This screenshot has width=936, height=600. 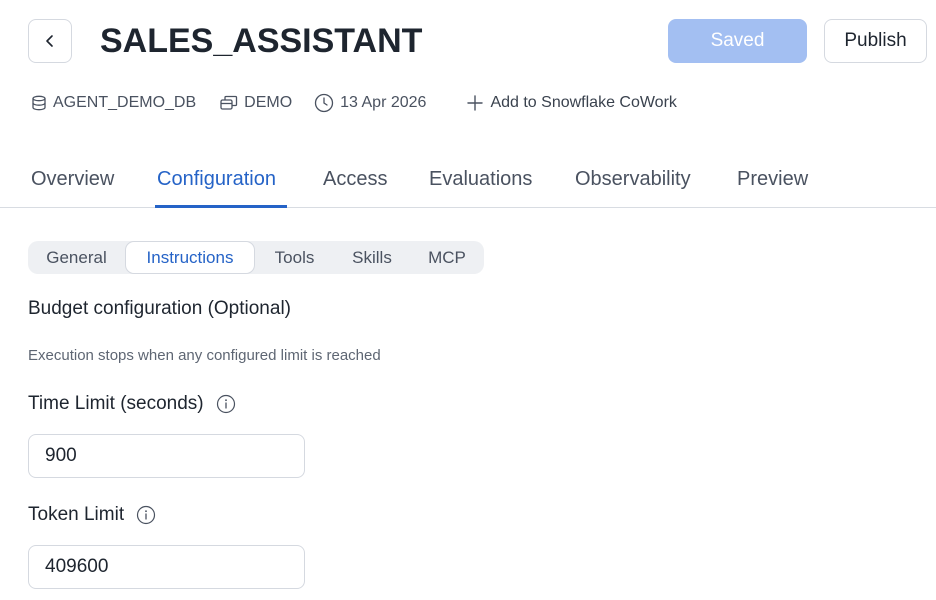 What do you see at coordinates (475, 103) in the screenshot?
I see `plus-icon` at bounding box center [475, 103].